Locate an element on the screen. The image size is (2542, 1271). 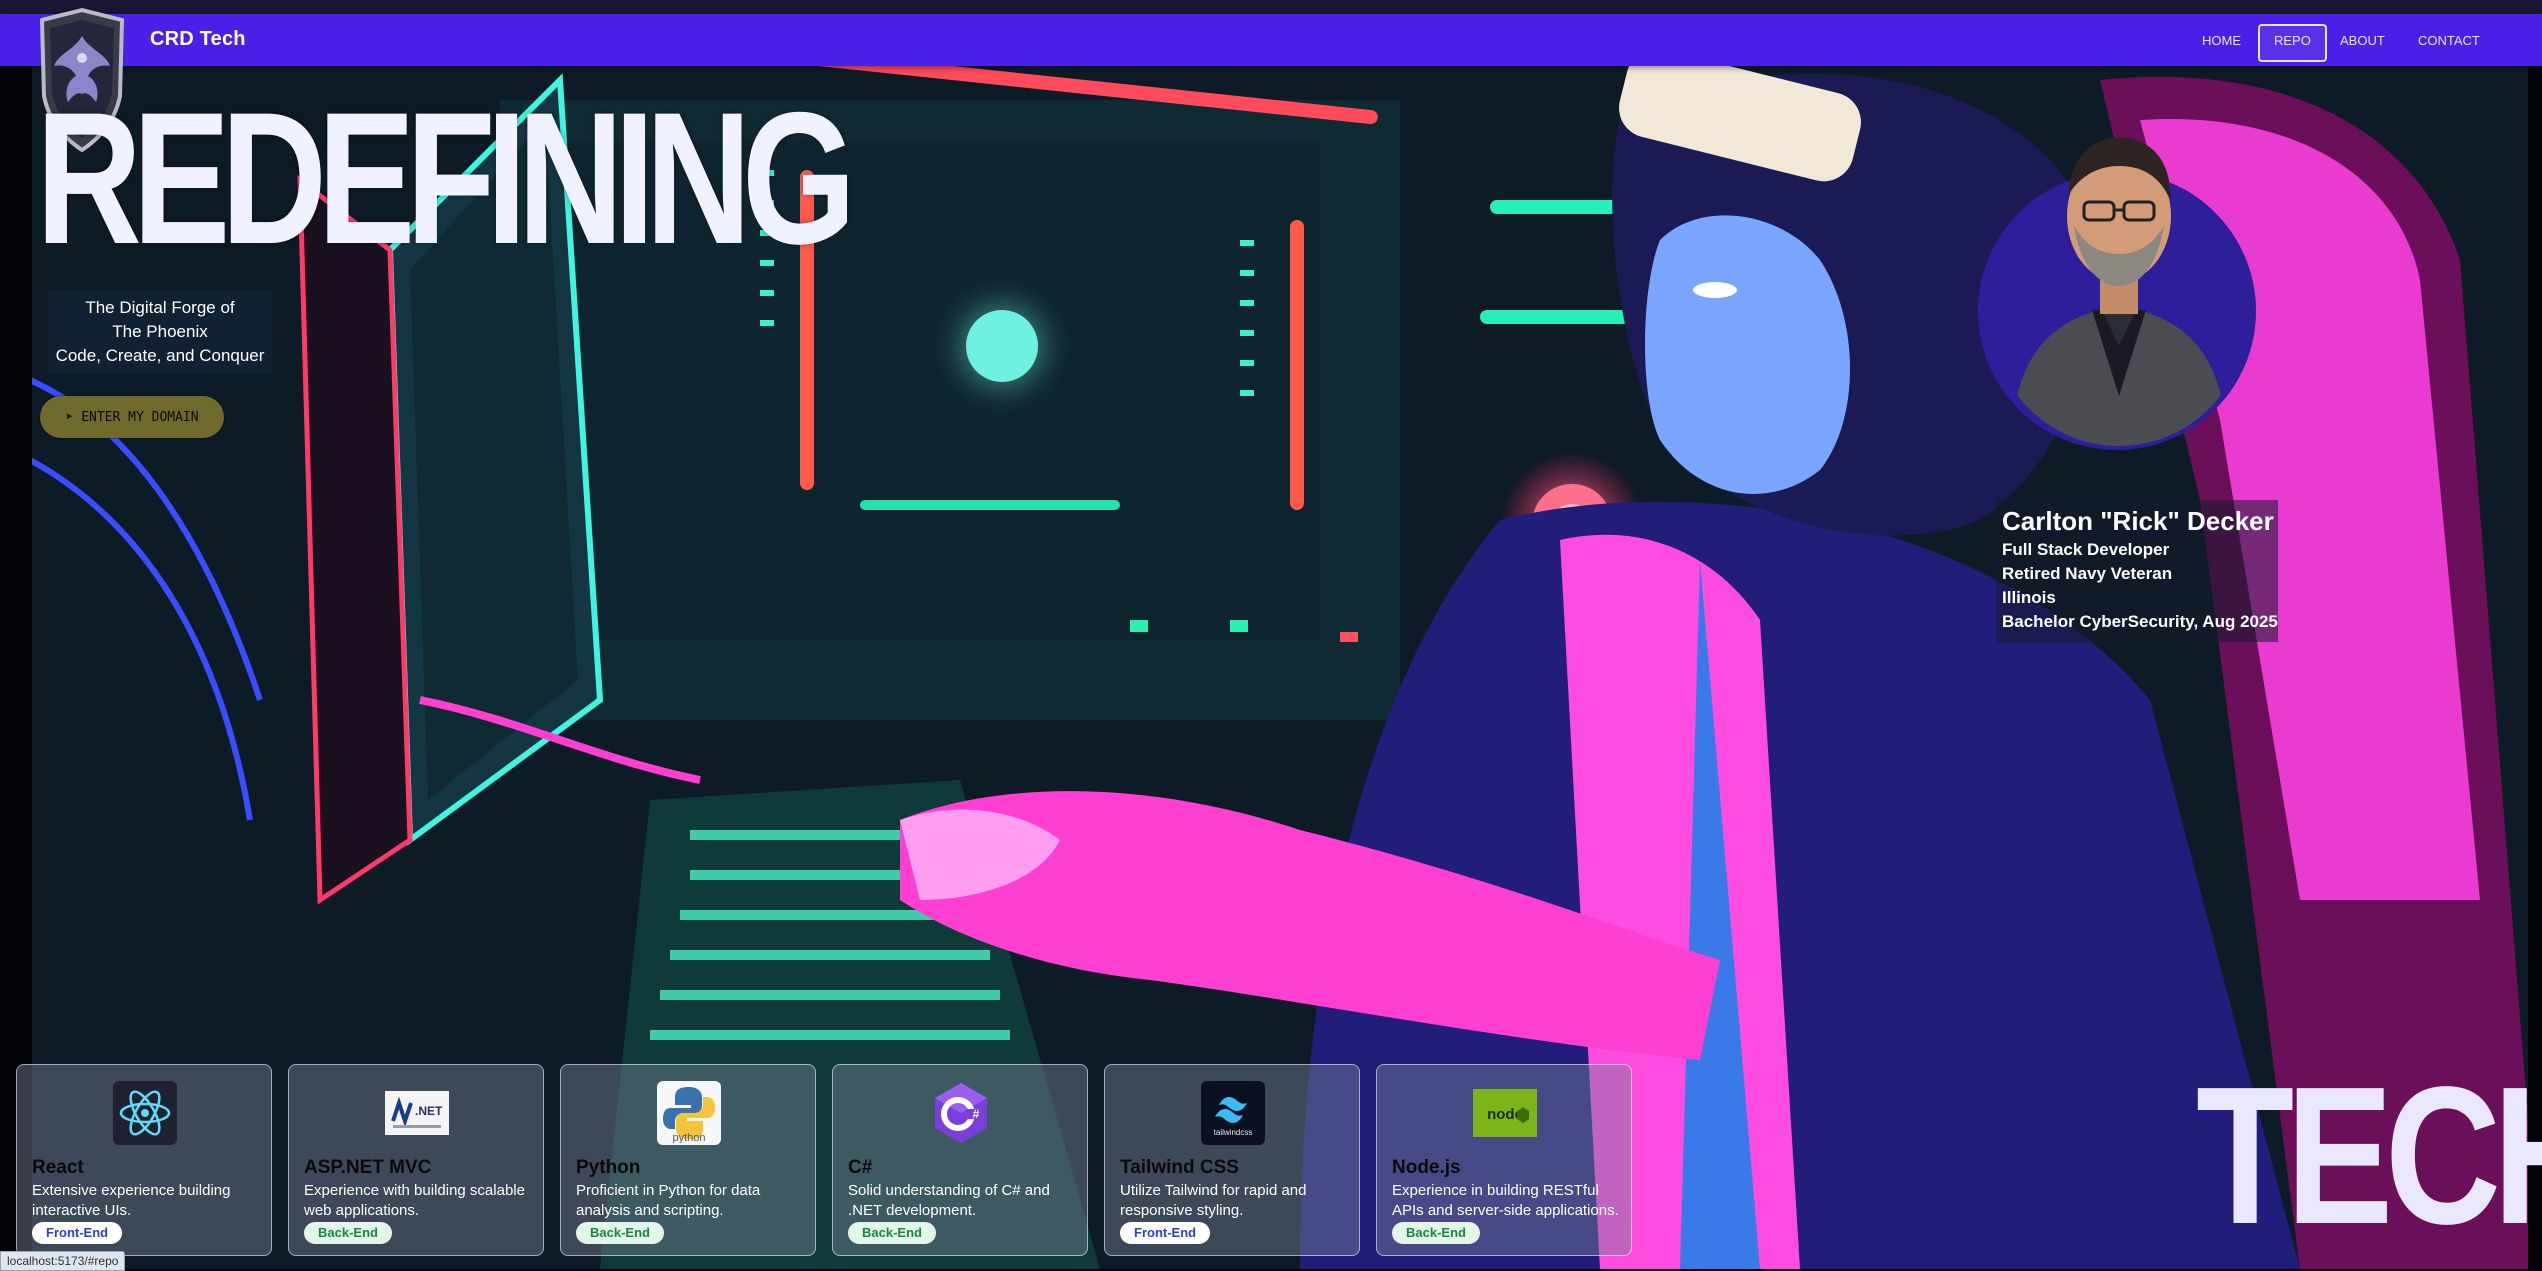
dotnet-logo-text: .NET is located at coordinates (429, 1111).